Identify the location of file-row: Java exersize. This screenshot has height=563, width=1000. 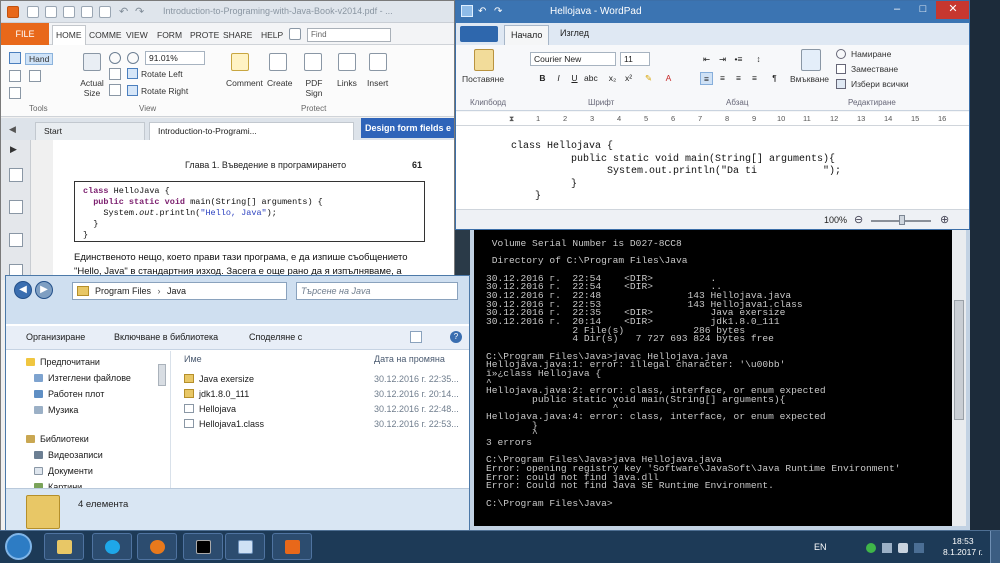
(219, 379).